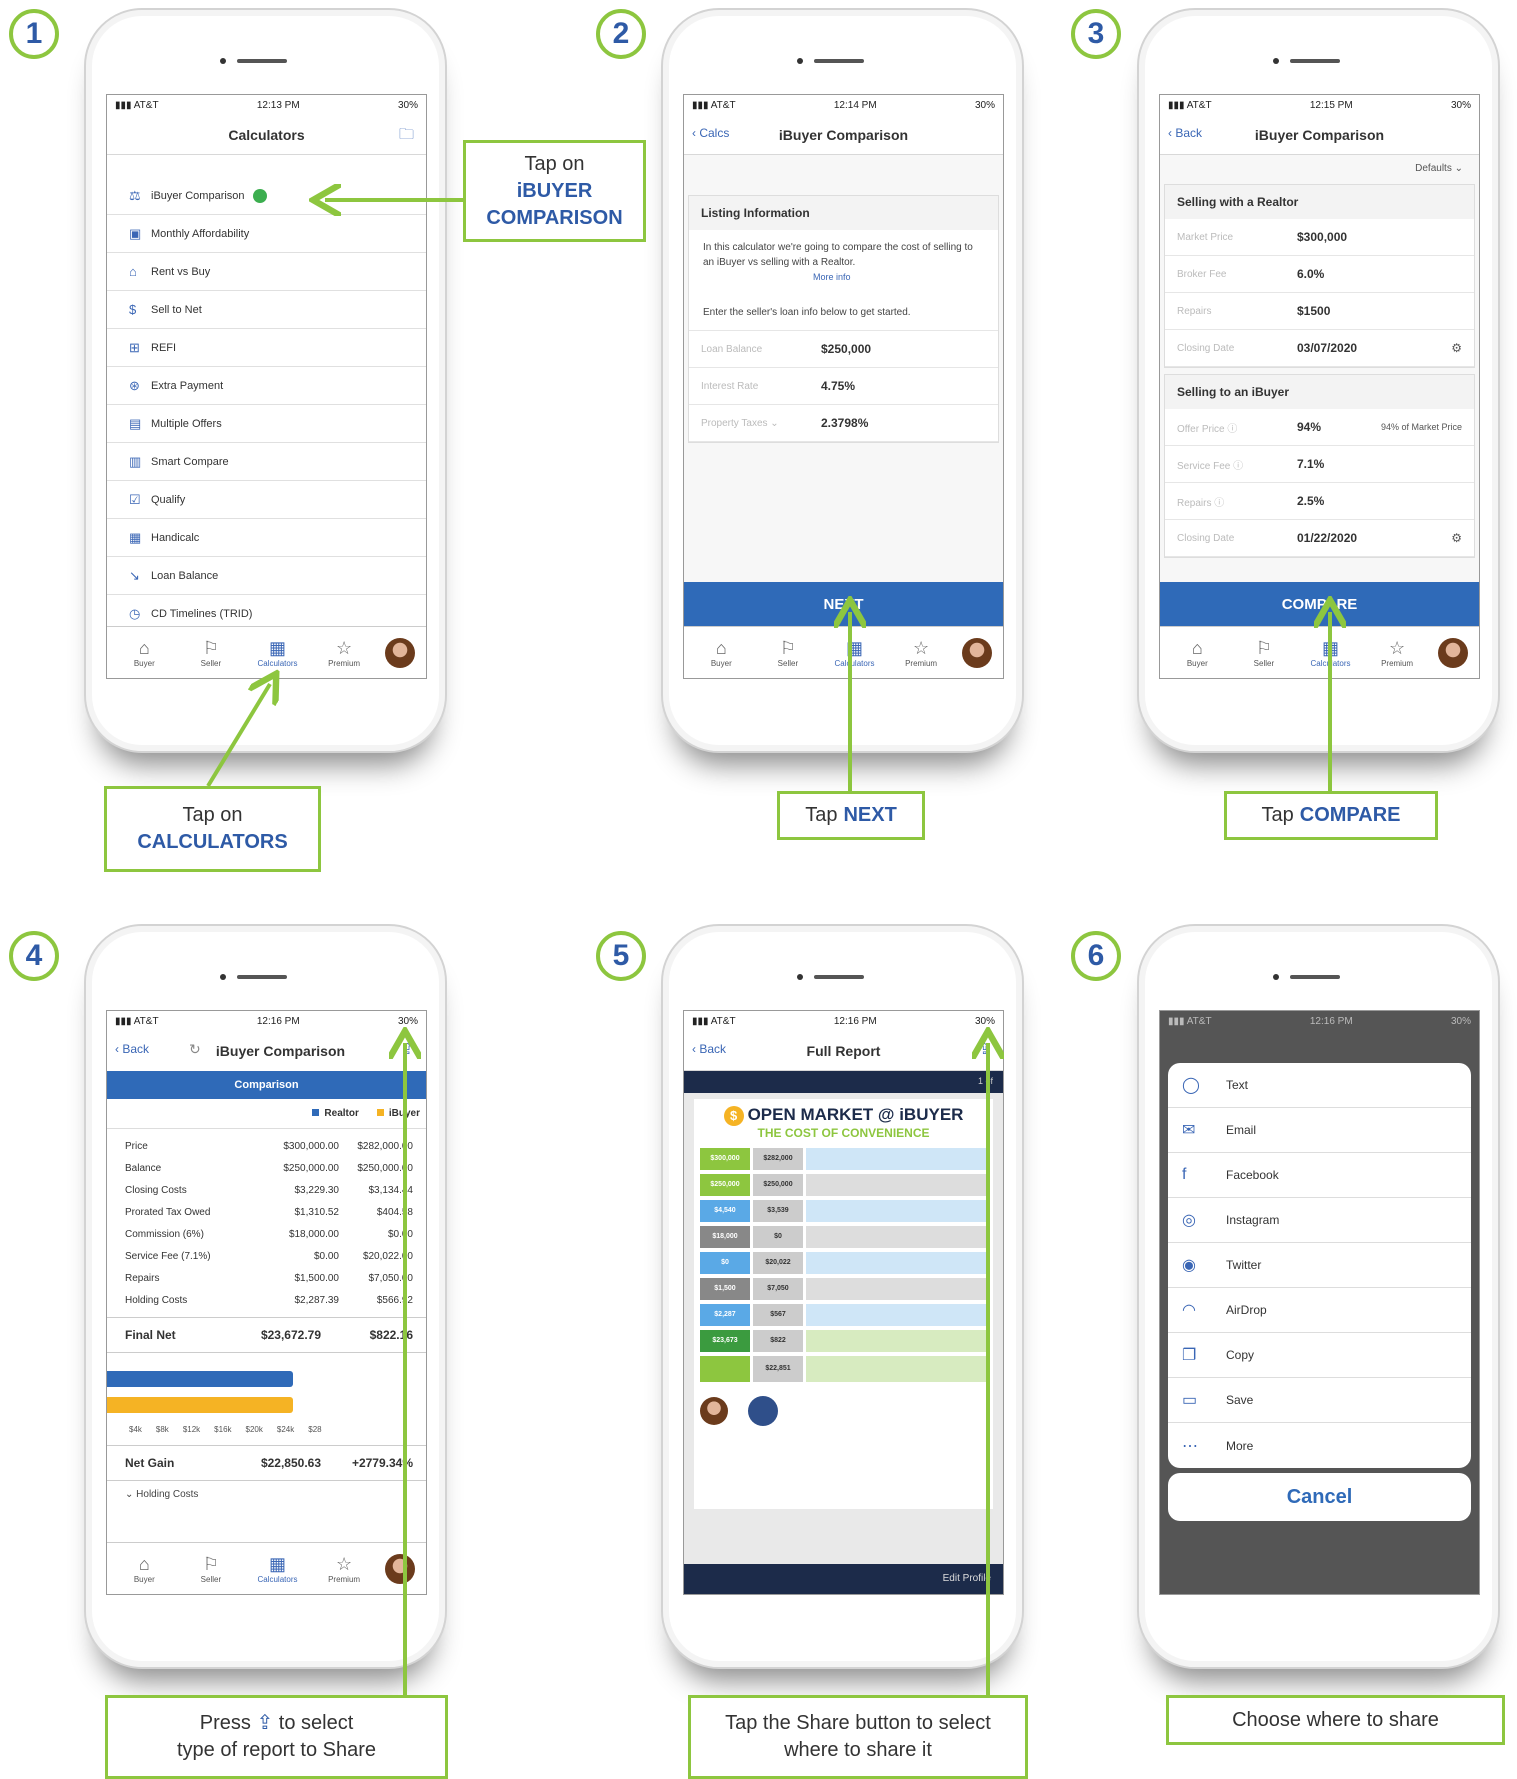 This screenshot has width=1517, height=1779. I want to click on list-item: ⚖ iBuyer Comparison, so click(266, 196).